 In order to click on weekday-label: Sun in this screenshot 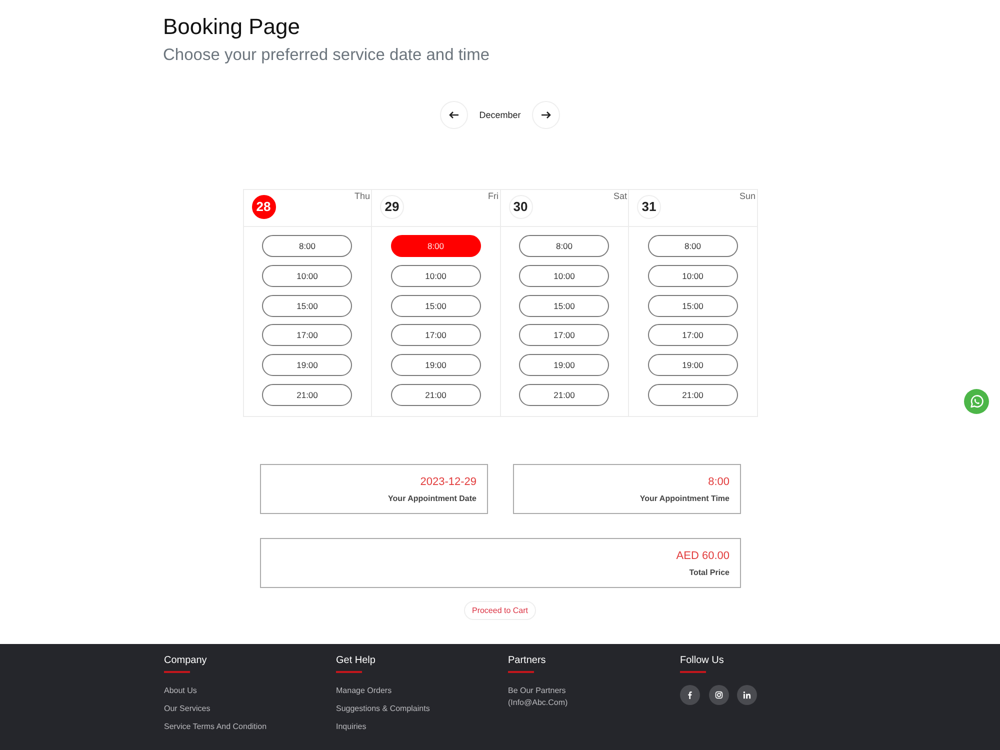, I will do `click(747, 196)`.